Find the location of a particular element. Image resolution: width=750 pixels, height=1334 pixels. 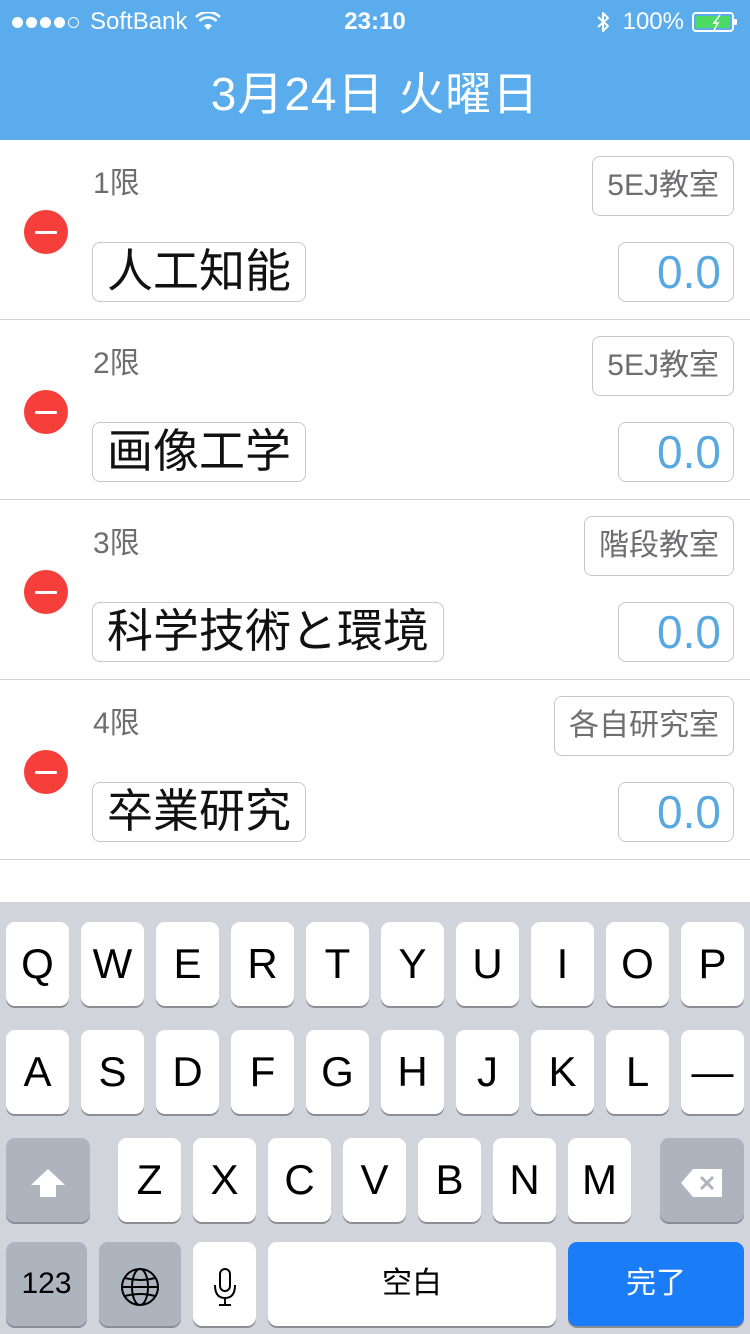

key-f: F is located at coordinates (262, 1072).